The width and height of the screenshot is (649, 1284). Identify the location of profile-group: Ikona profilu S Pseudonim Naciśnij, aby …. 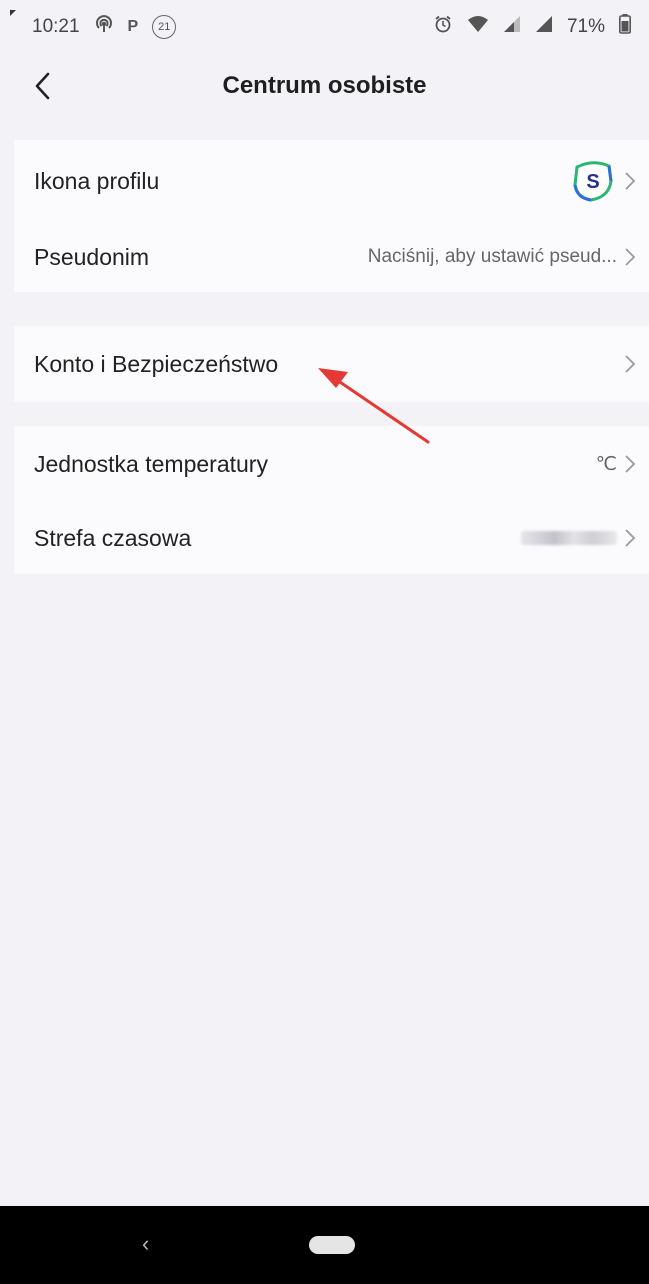
(331, 216).